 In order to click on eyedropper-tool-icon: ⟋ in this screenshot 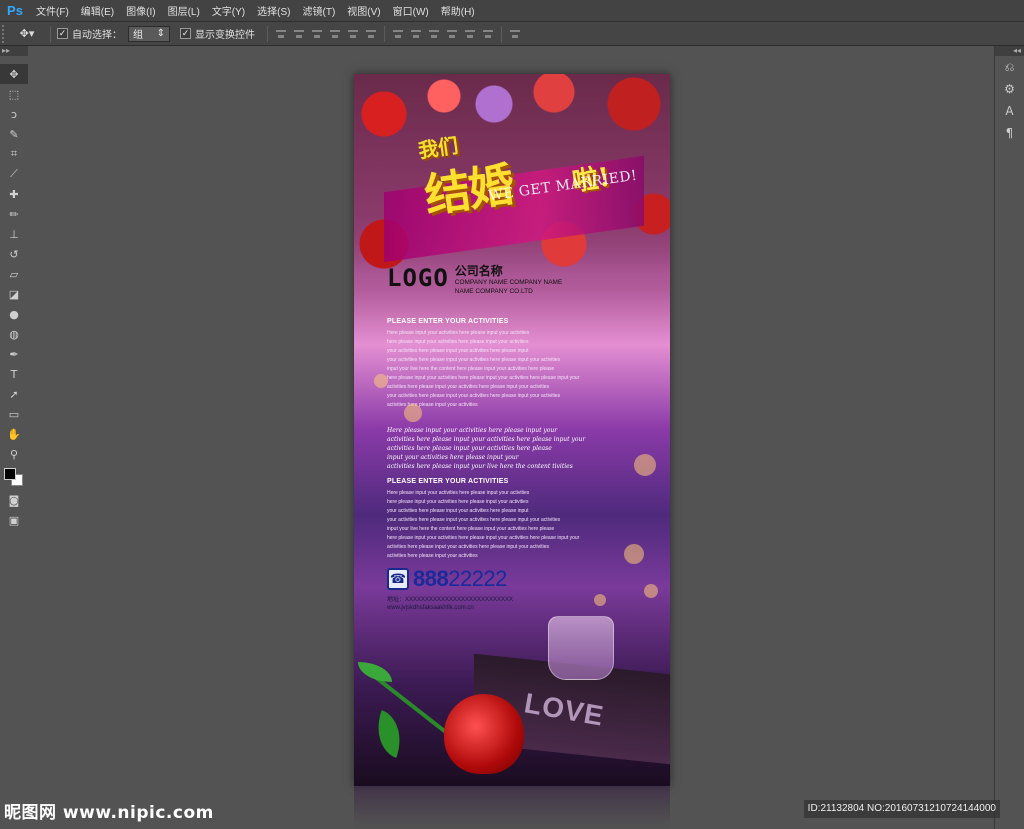, I will do `click(14, 174)`.